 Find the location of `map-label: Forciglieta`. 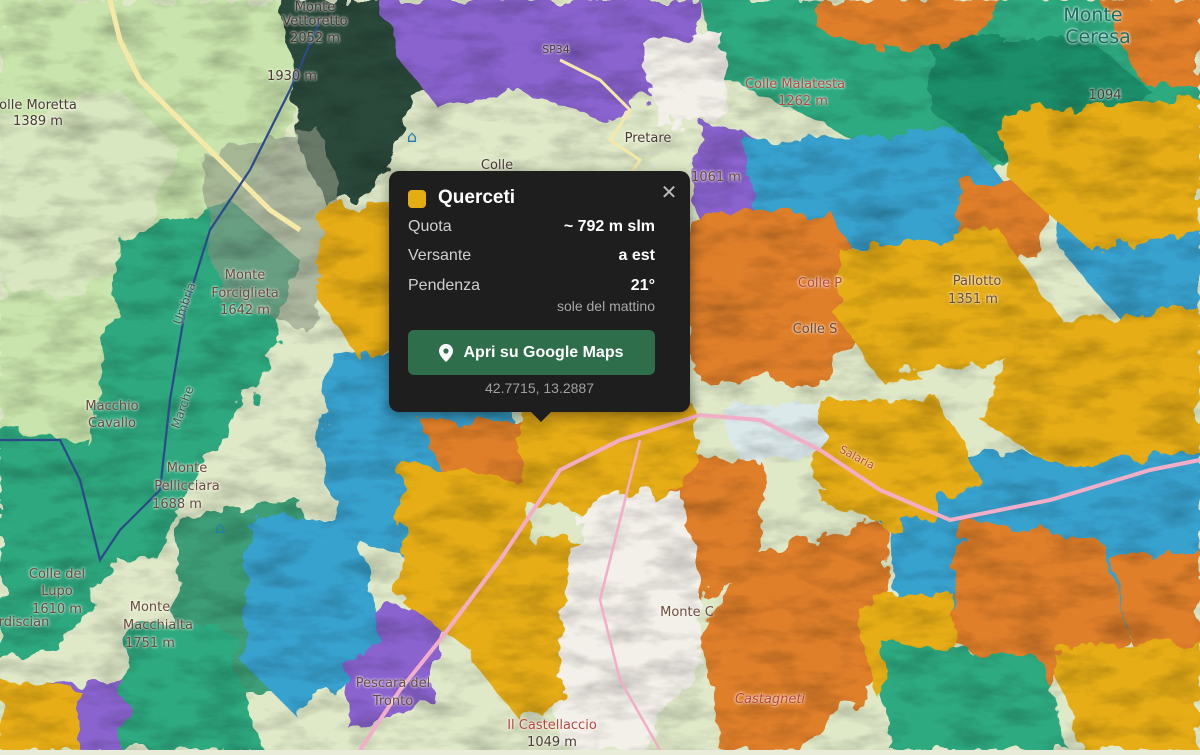

map-label: Forciglieta is located at coordinates (245, 293).